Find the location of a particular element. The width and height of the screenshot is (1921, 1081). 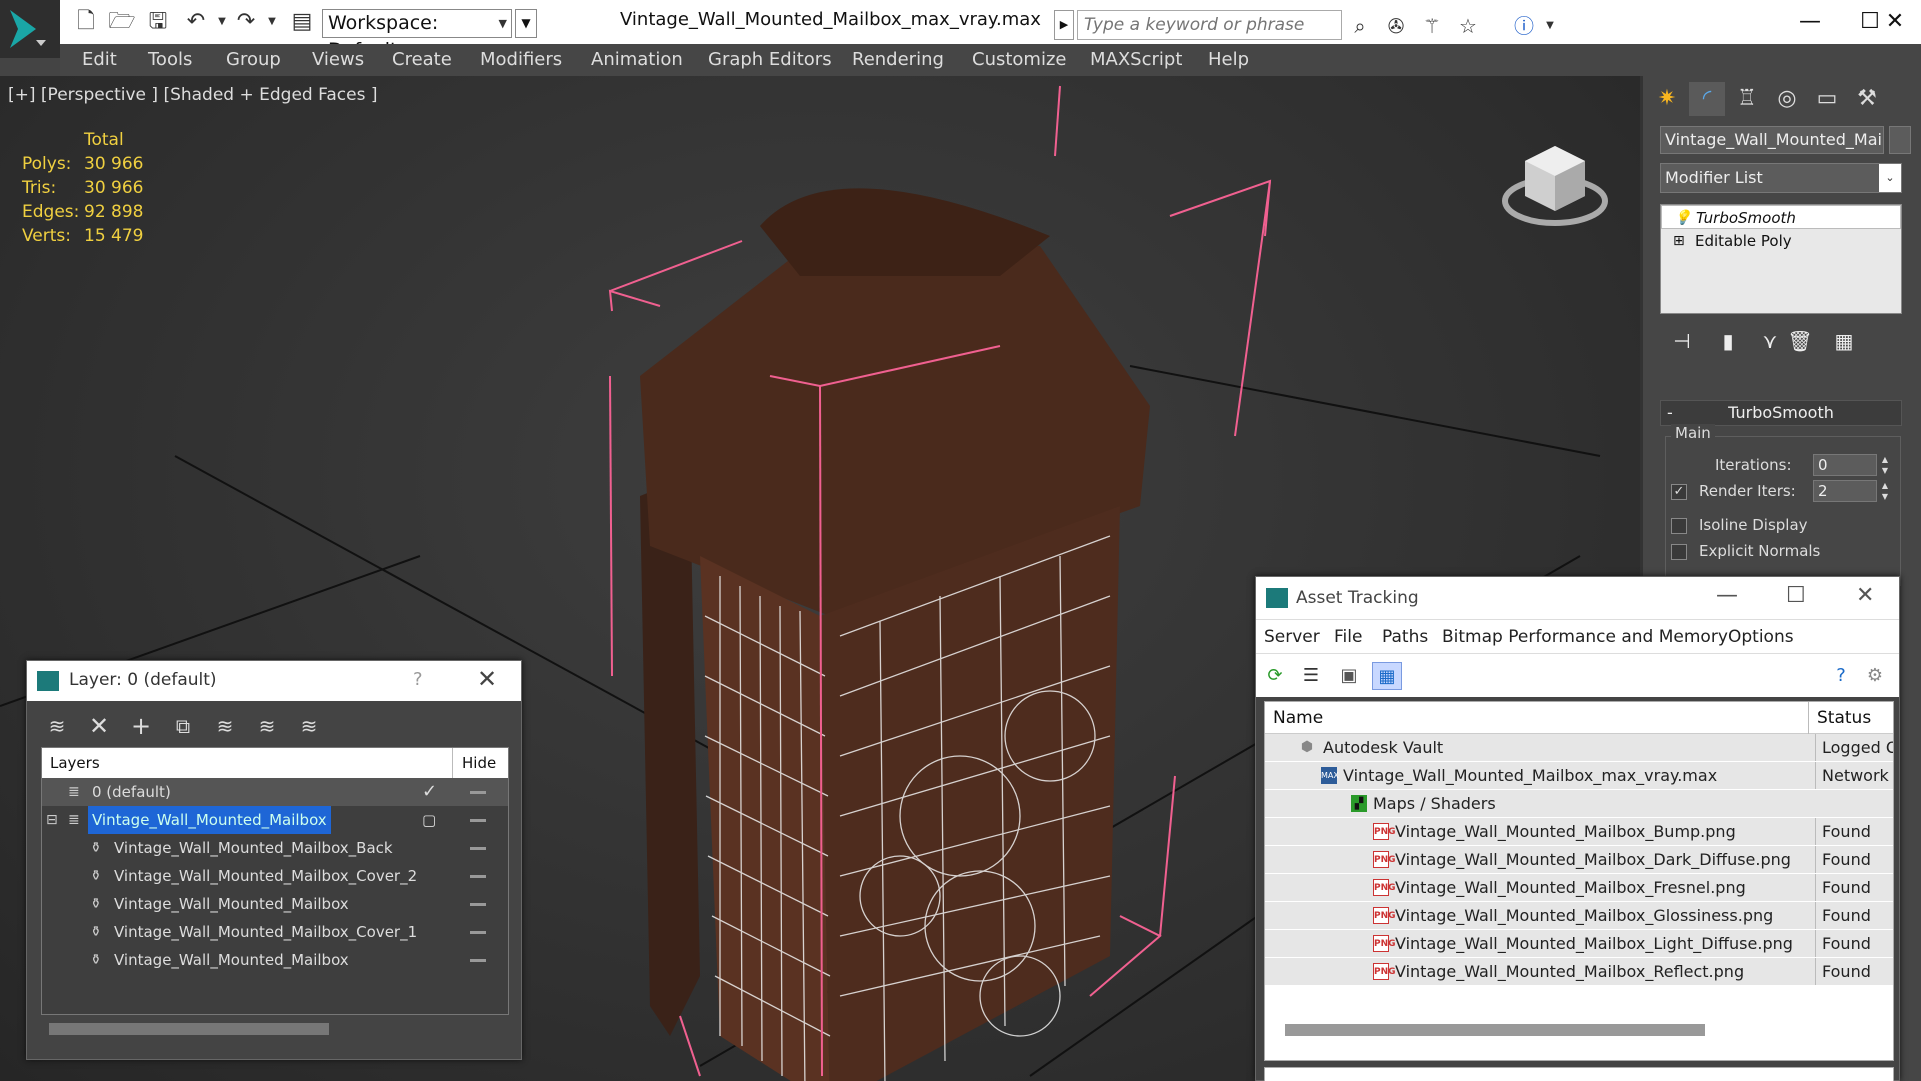

explicit-normals-checkbox is located at coordinates (1679, 552).